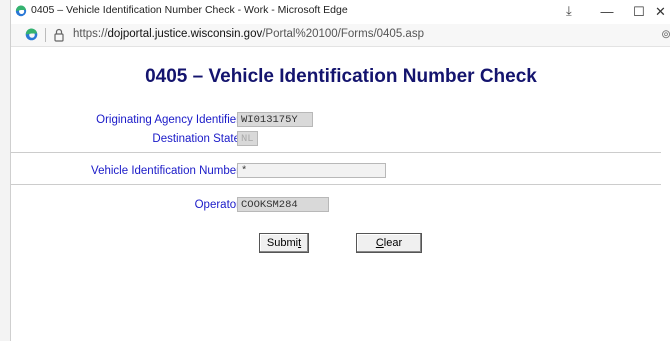 This screenshot has width=670, height=341. I want to click on address-right-edge-icon: ⊚, so click(665, 34).